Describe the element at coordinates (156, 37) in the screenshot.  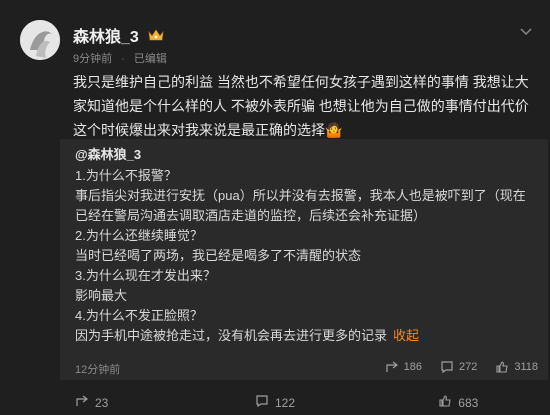
I see `crown-badge-icon` at that location.